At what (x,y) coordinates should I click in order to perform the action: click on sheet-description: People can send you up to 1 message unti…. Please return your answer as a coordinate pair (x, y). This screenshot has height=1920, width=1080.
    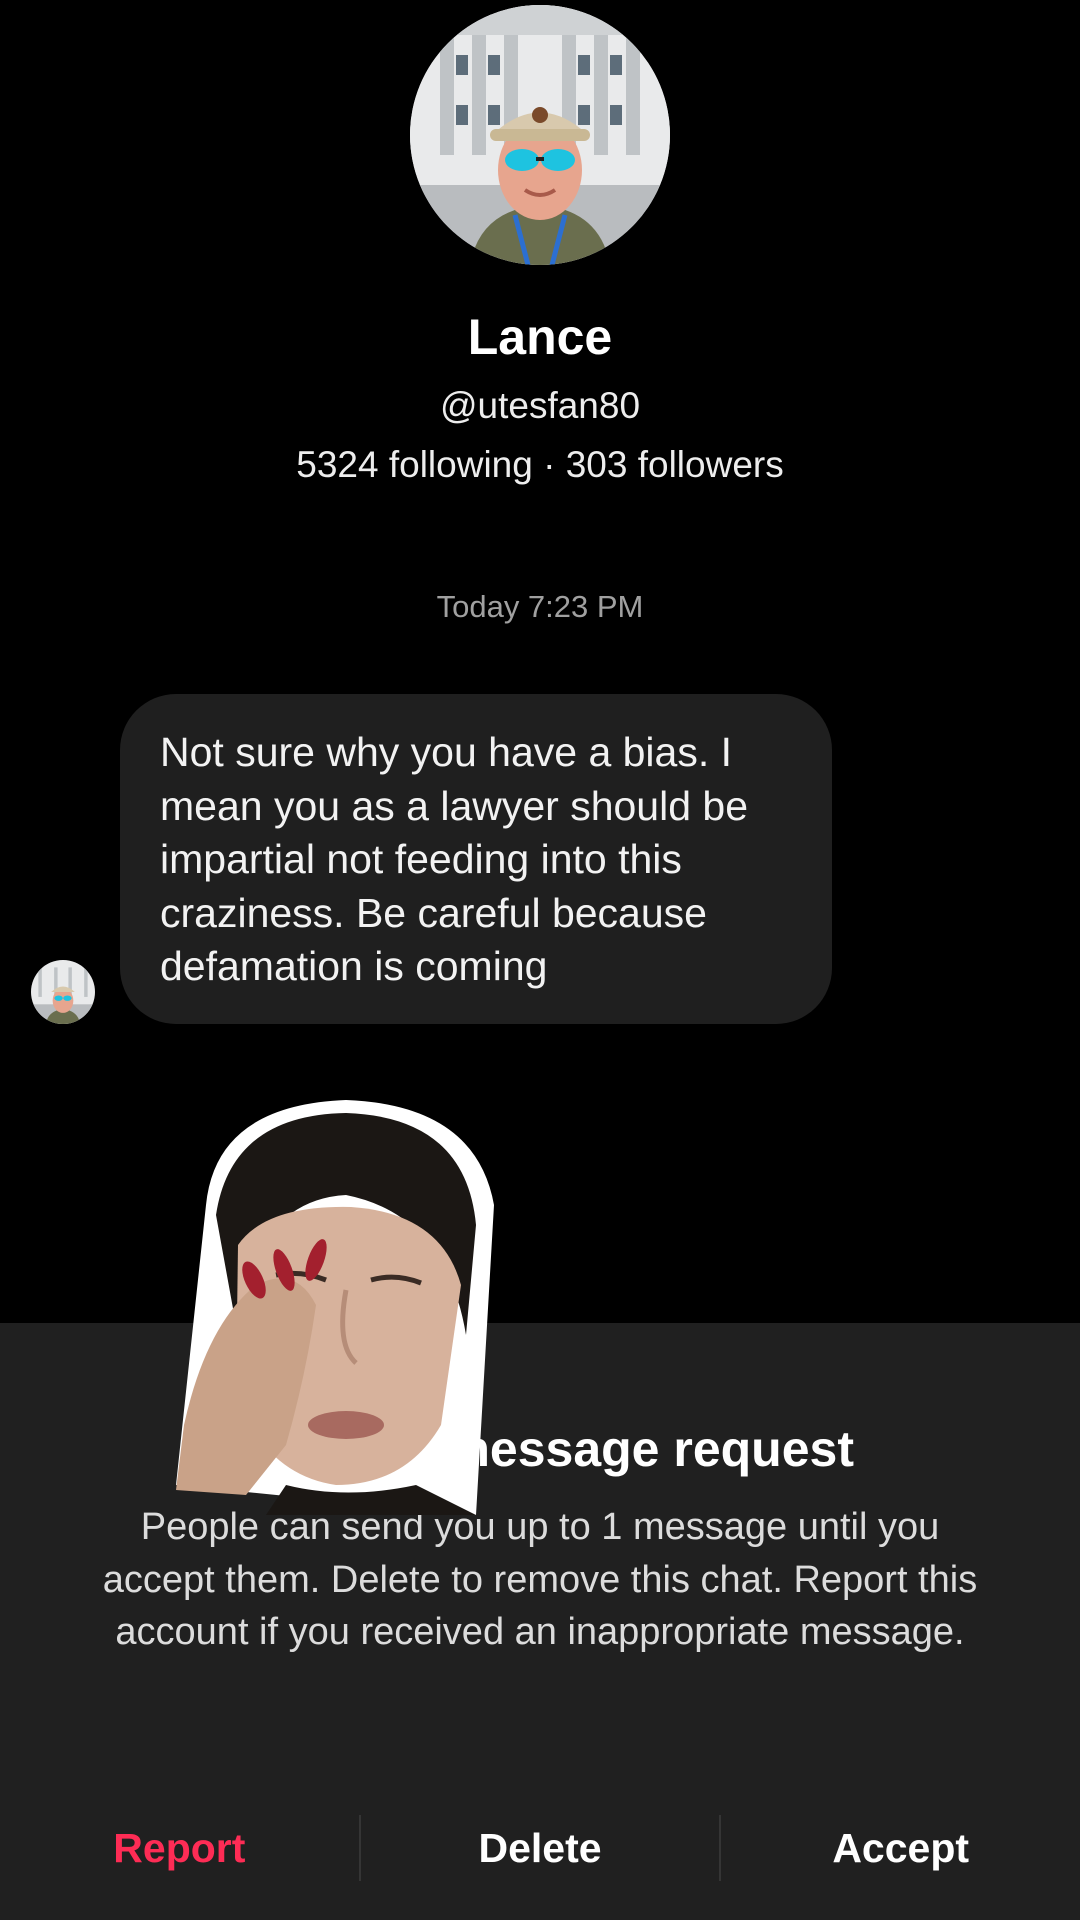
    Looking at the image, I should click on (540, 1579).